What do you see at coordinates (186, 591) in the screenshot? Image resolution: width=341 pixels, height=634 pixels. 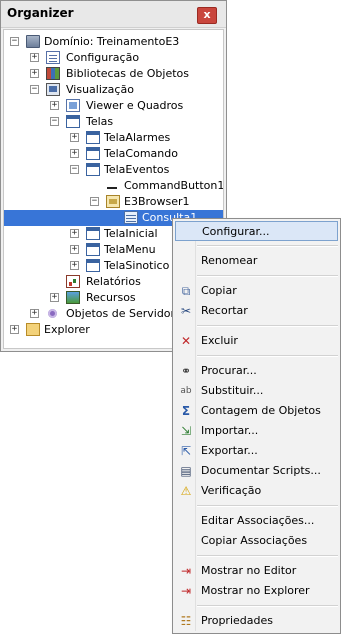 I see `show-explorer-icon: ⇥` at bounding box center [186, 591].